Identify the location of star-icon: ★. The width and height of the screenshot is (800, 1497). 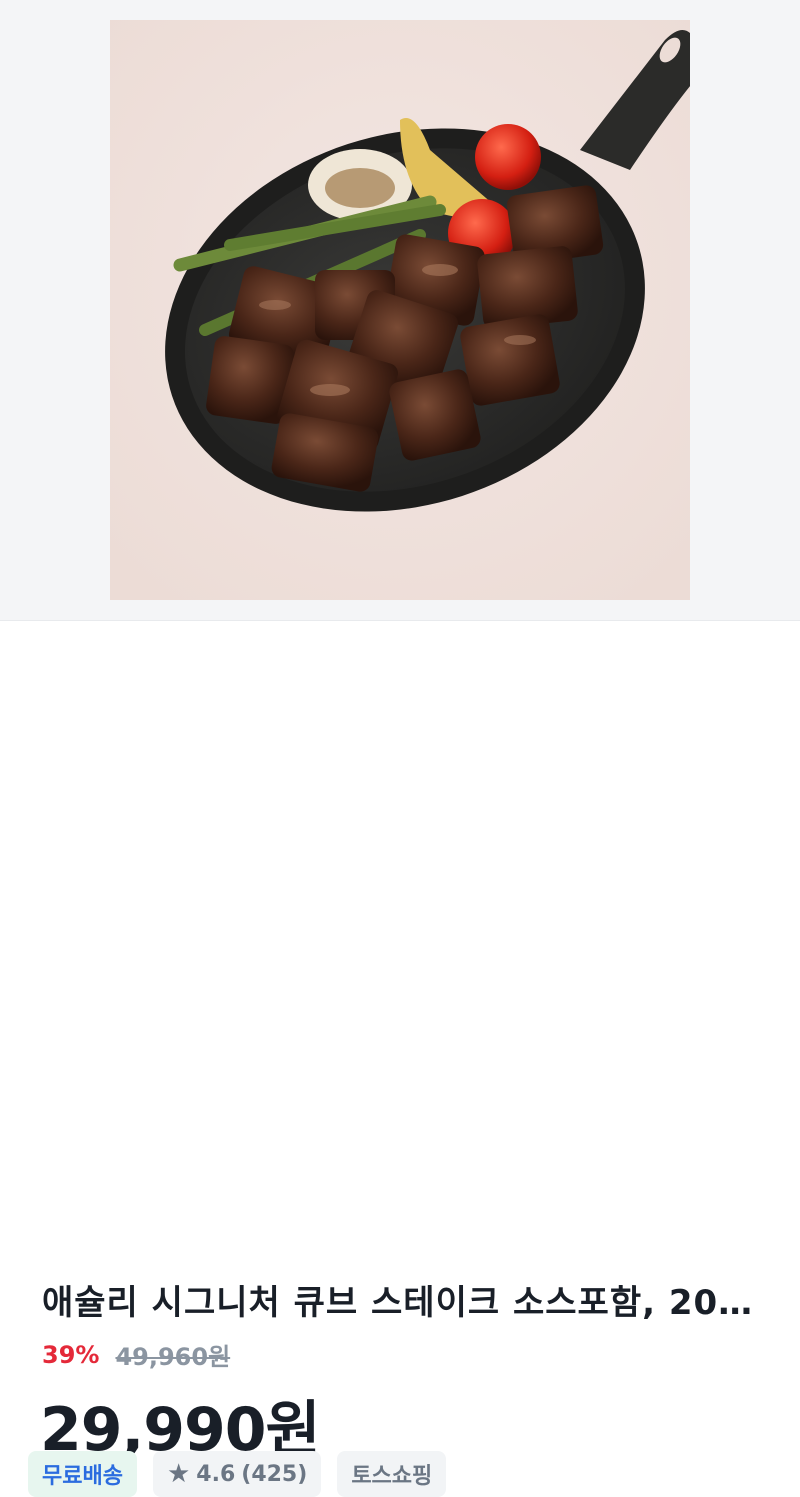
(178, 1474).